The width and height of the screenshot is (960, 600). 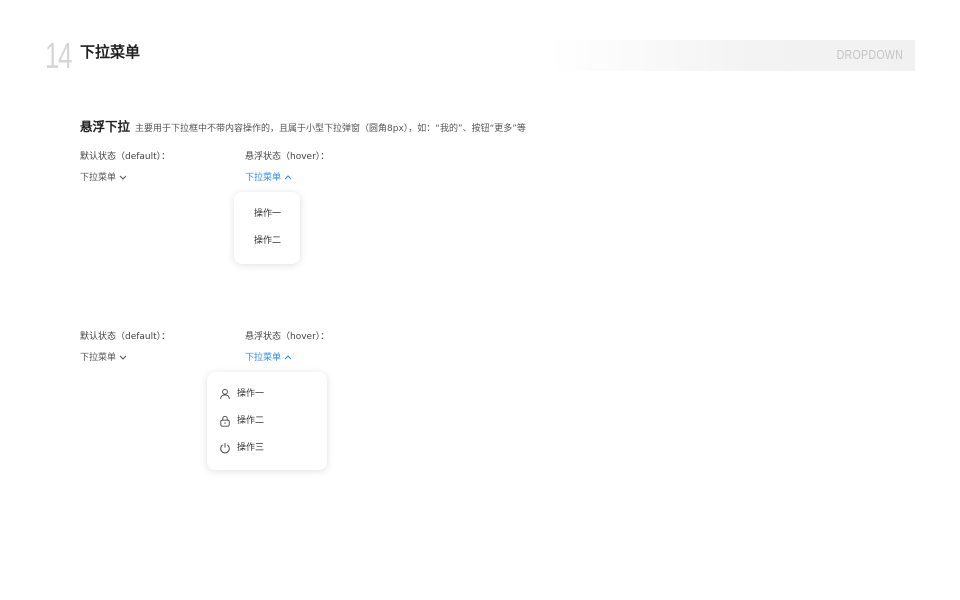 I want to click on section-number: 14, so click(x=58, y=55).